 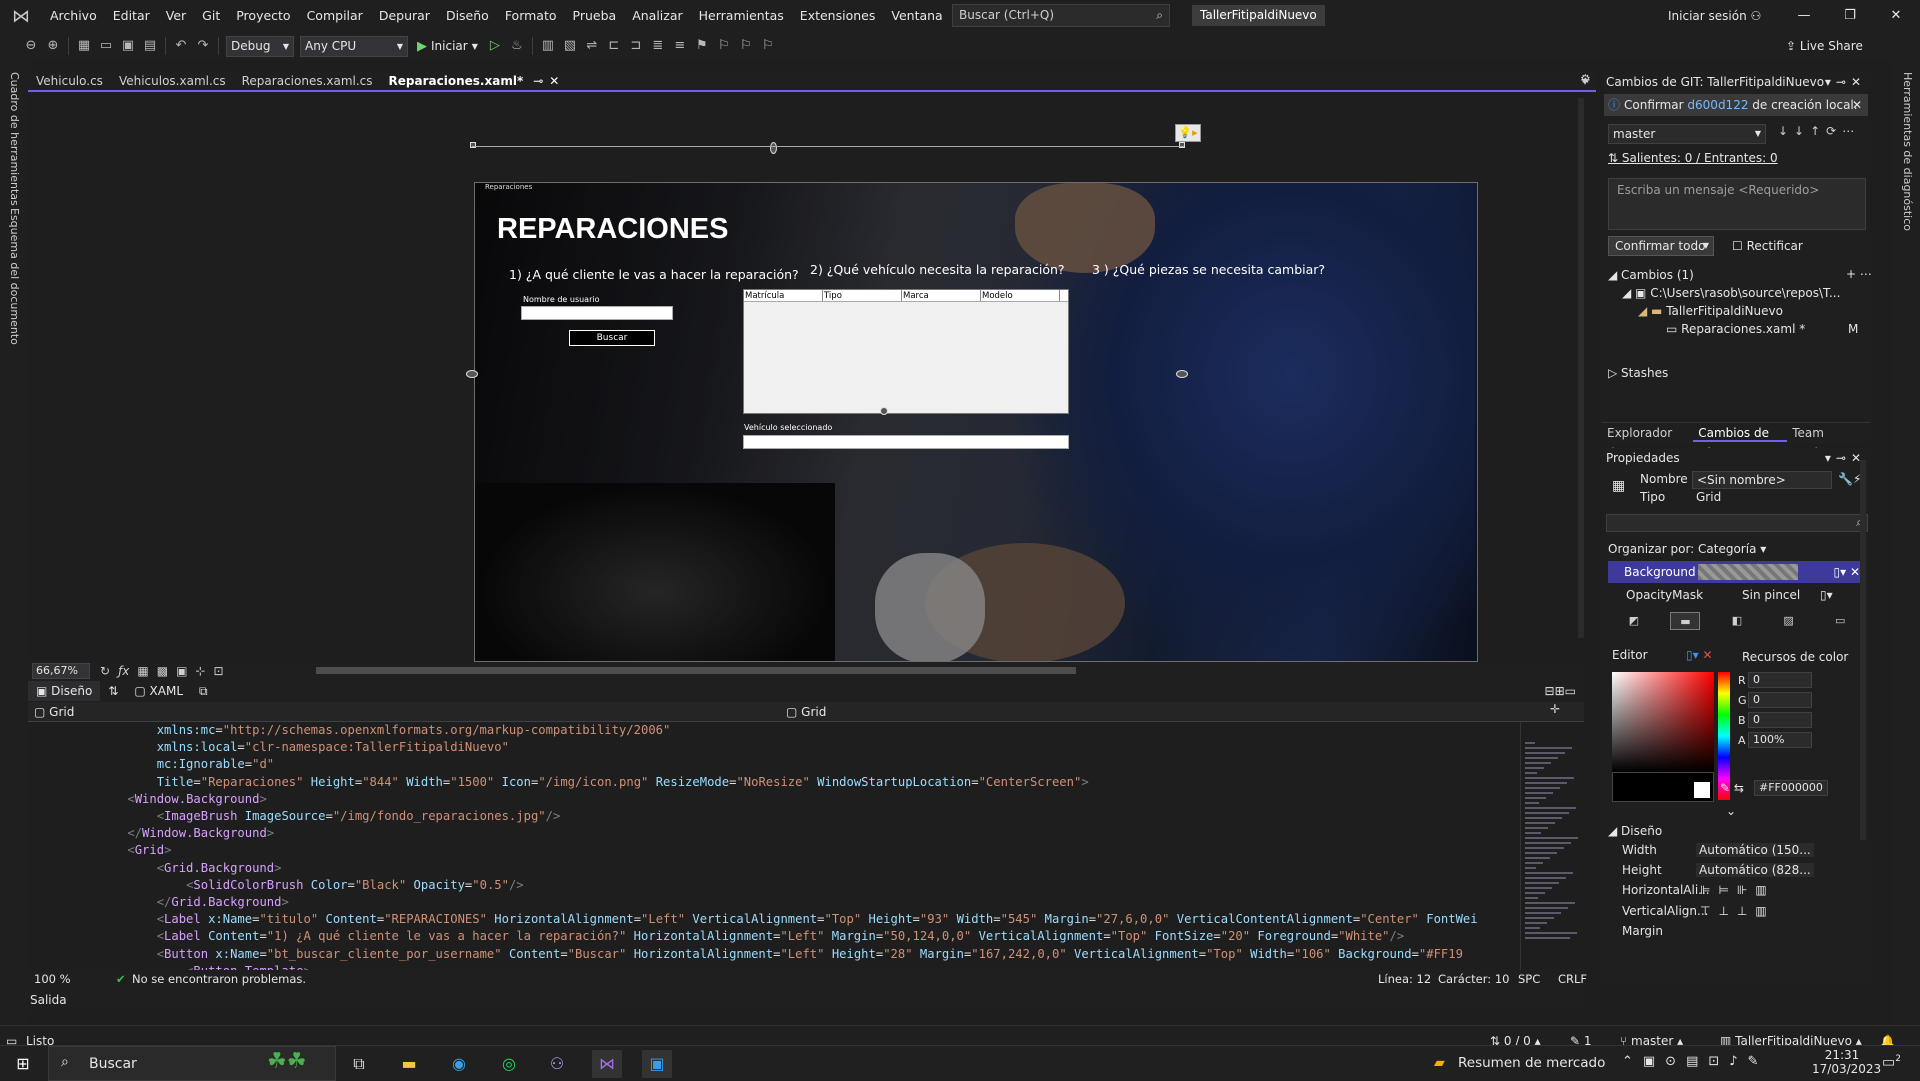 I want to click on resource-icon: ▯▾, so click(x=1826, y=595).